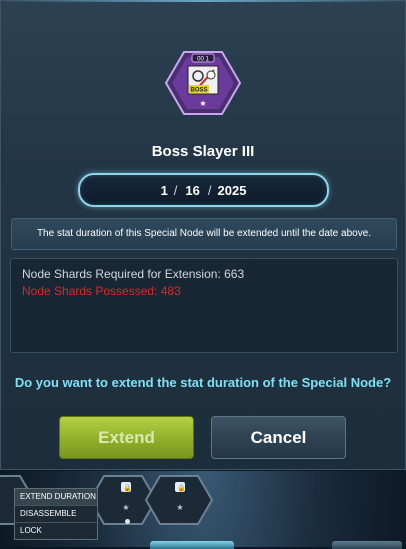  What do you see at coordinates (126, 437) in the screenshot?
I see `extend-button: Extend` at bounding box center [126, 437].